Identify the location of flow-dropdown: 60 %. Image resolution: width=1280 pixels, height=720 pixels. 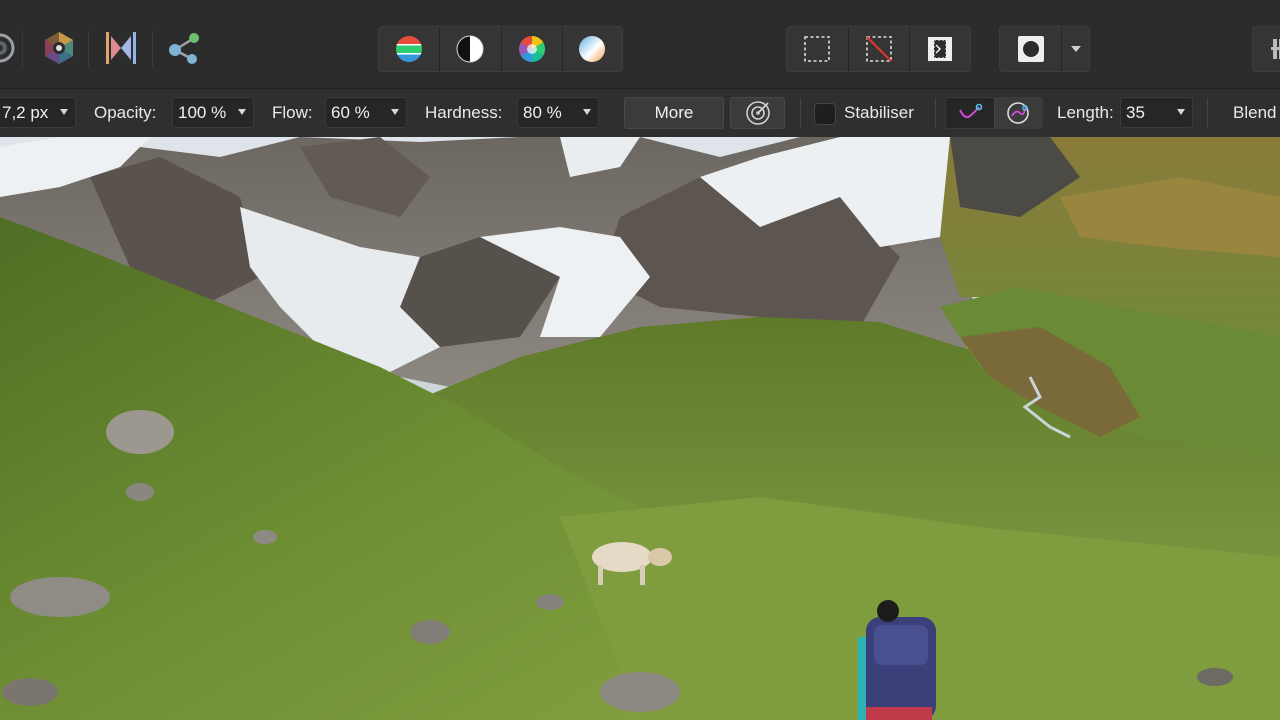
(366, 112).